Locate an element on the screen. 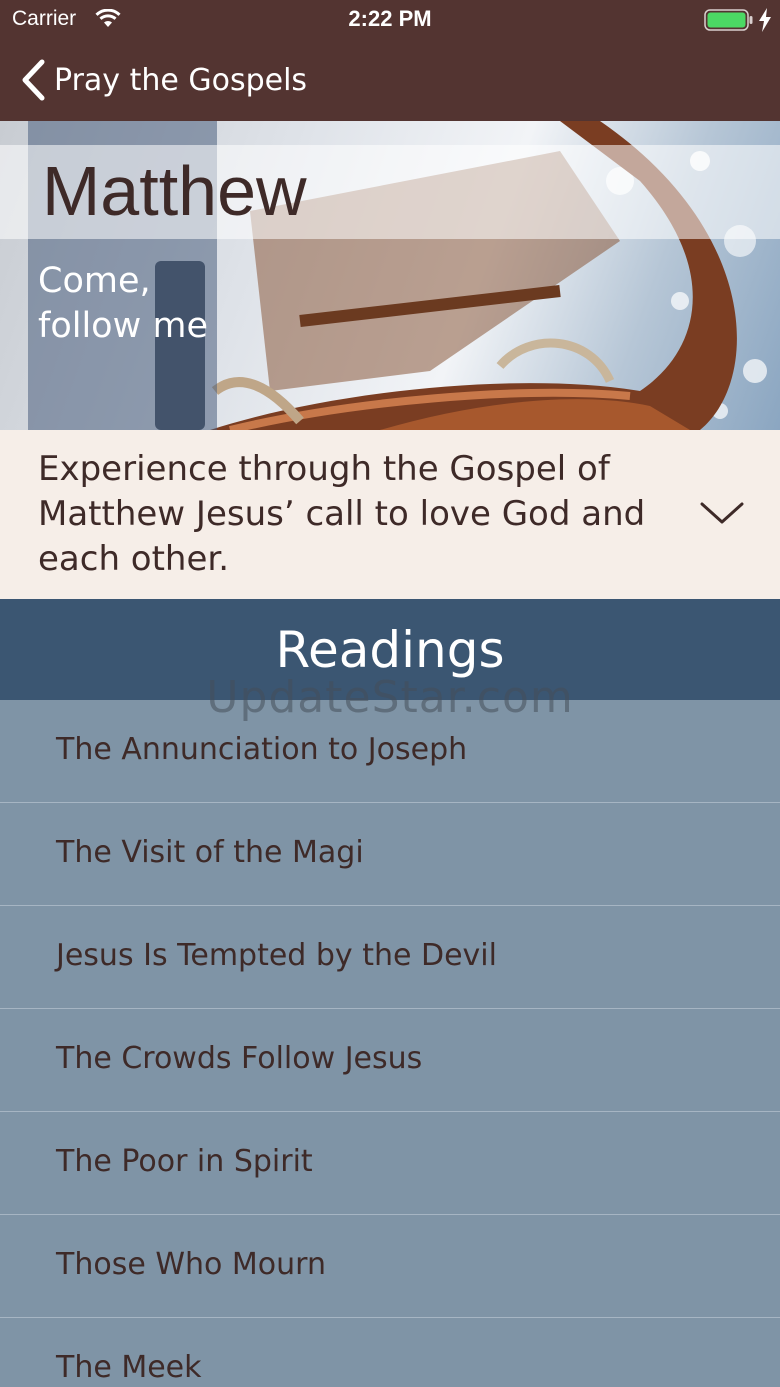 The width and height of the screenshot is (780, 1387). book-subtitle: Come, follow me is located at coordinates (128, 304).